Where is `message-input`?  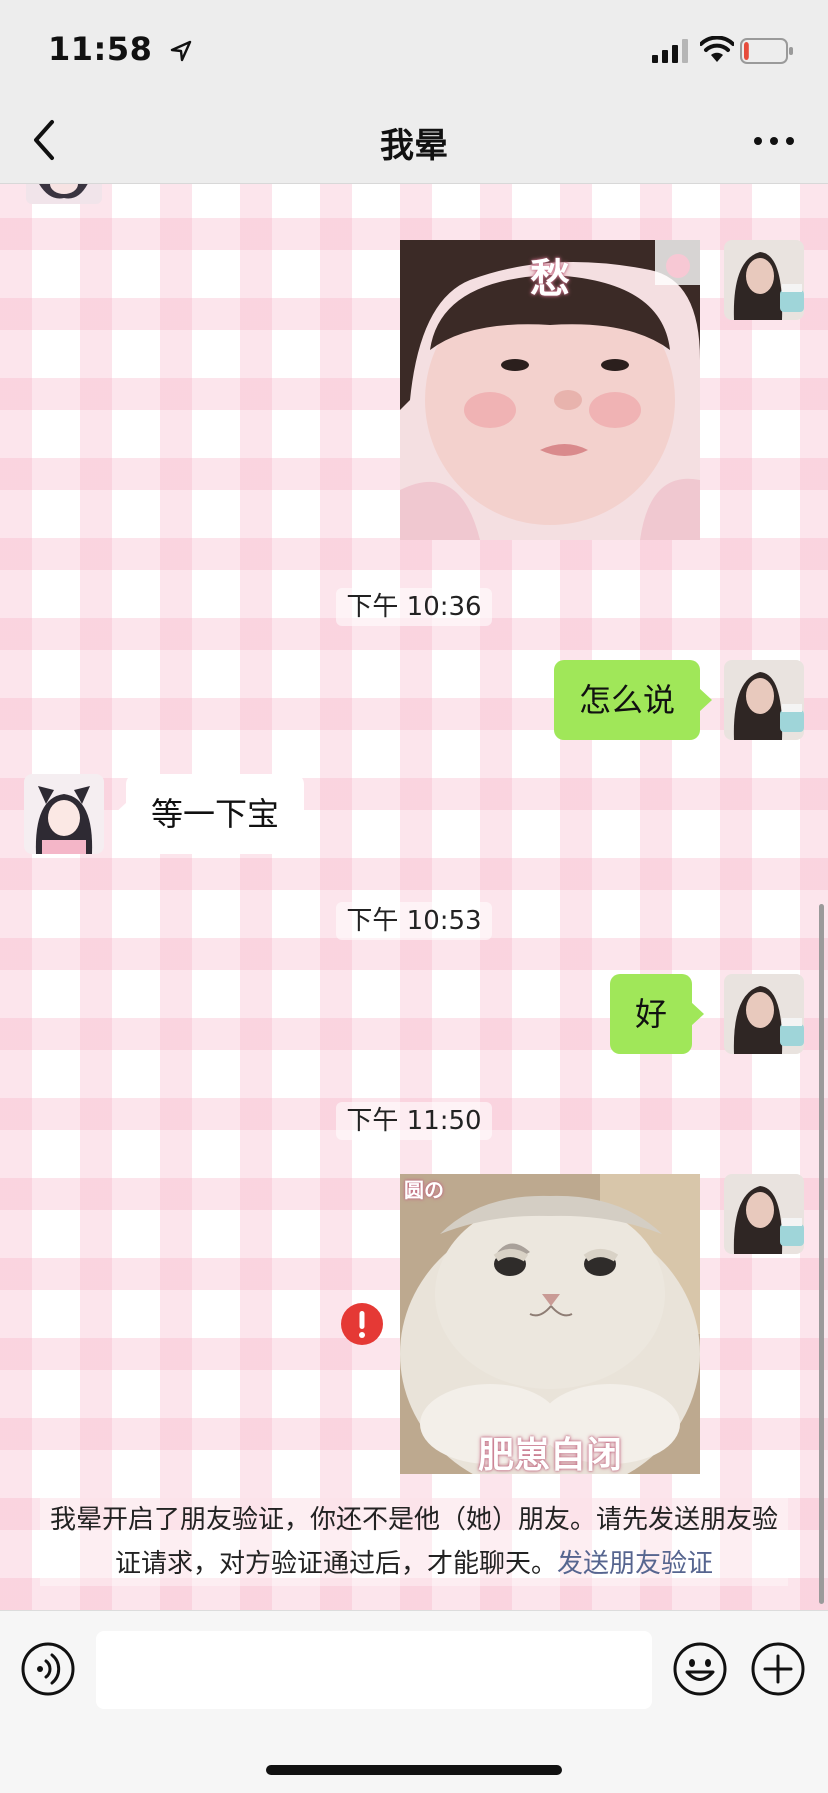 message-input is located at coordinates (374, 1670).